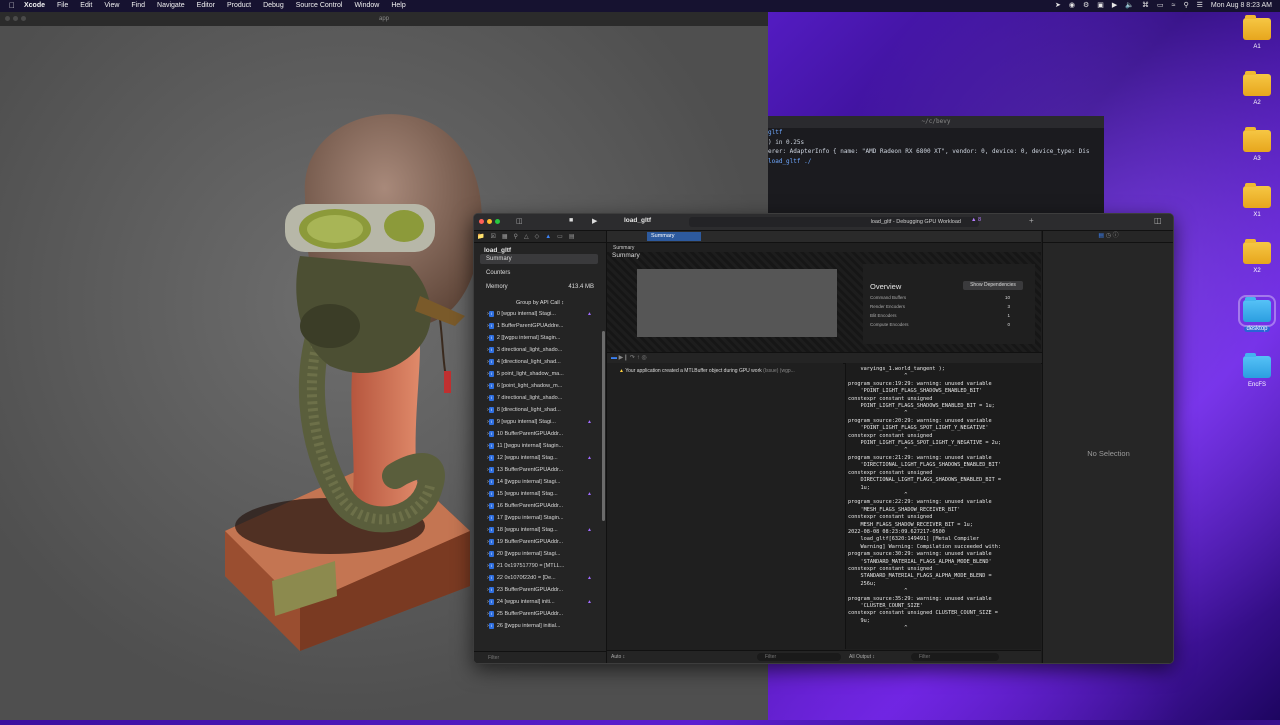  What do you see at coordinates (1160, 6) in the screenshot?
I see `battery-icon: ▭` at bounding box center [1160, 6].